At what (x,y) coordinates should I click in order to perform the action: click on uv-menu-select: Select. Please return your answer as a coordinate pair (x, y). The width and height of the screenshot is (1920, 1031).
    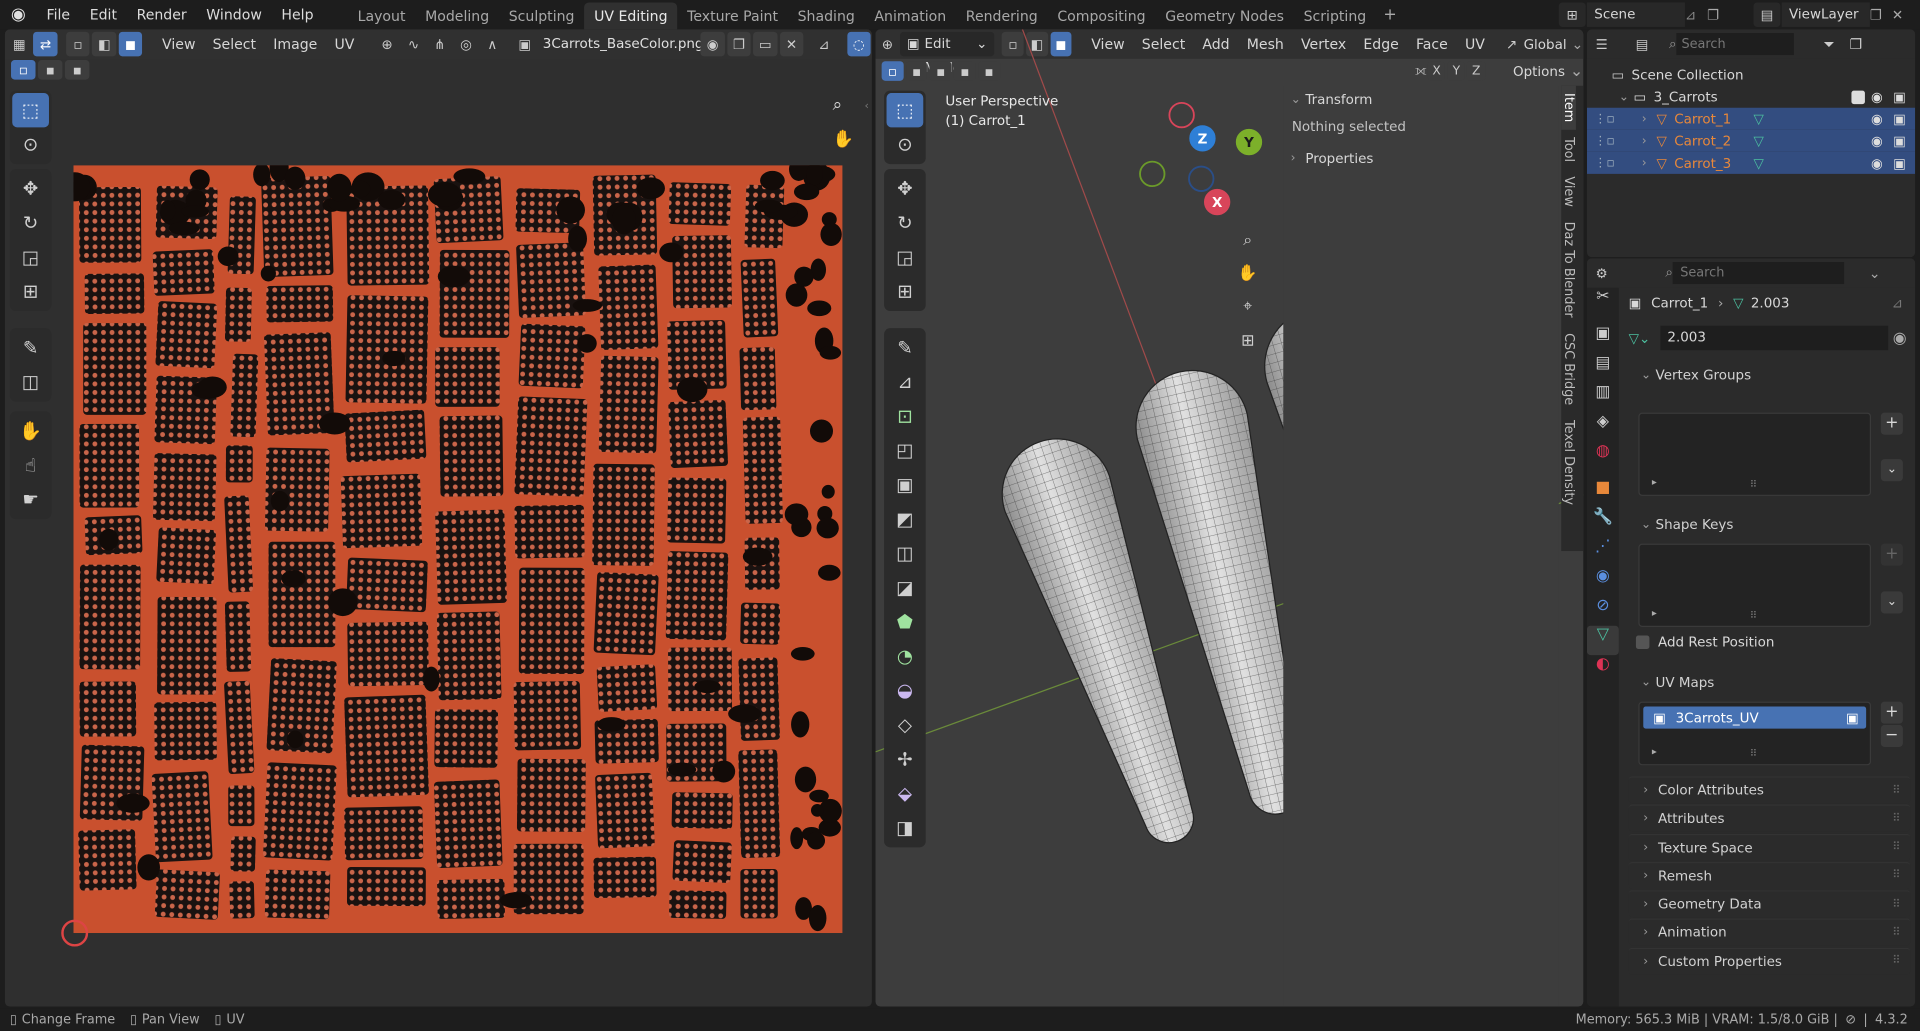
    Looking at the image, I should click on (234, 44).